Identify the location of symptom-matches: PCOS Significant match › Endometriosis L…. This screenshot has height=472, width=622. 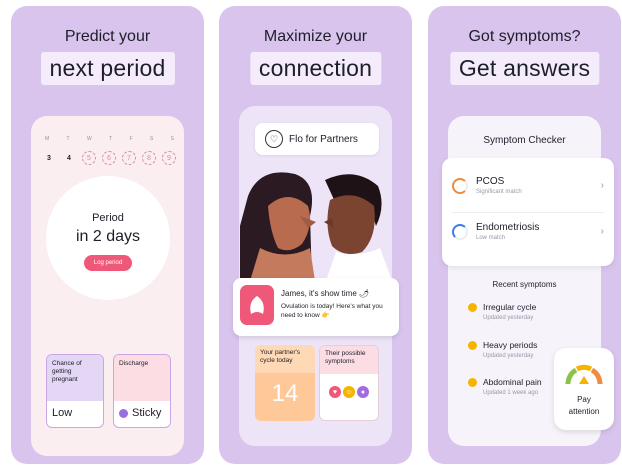
(528, 212).